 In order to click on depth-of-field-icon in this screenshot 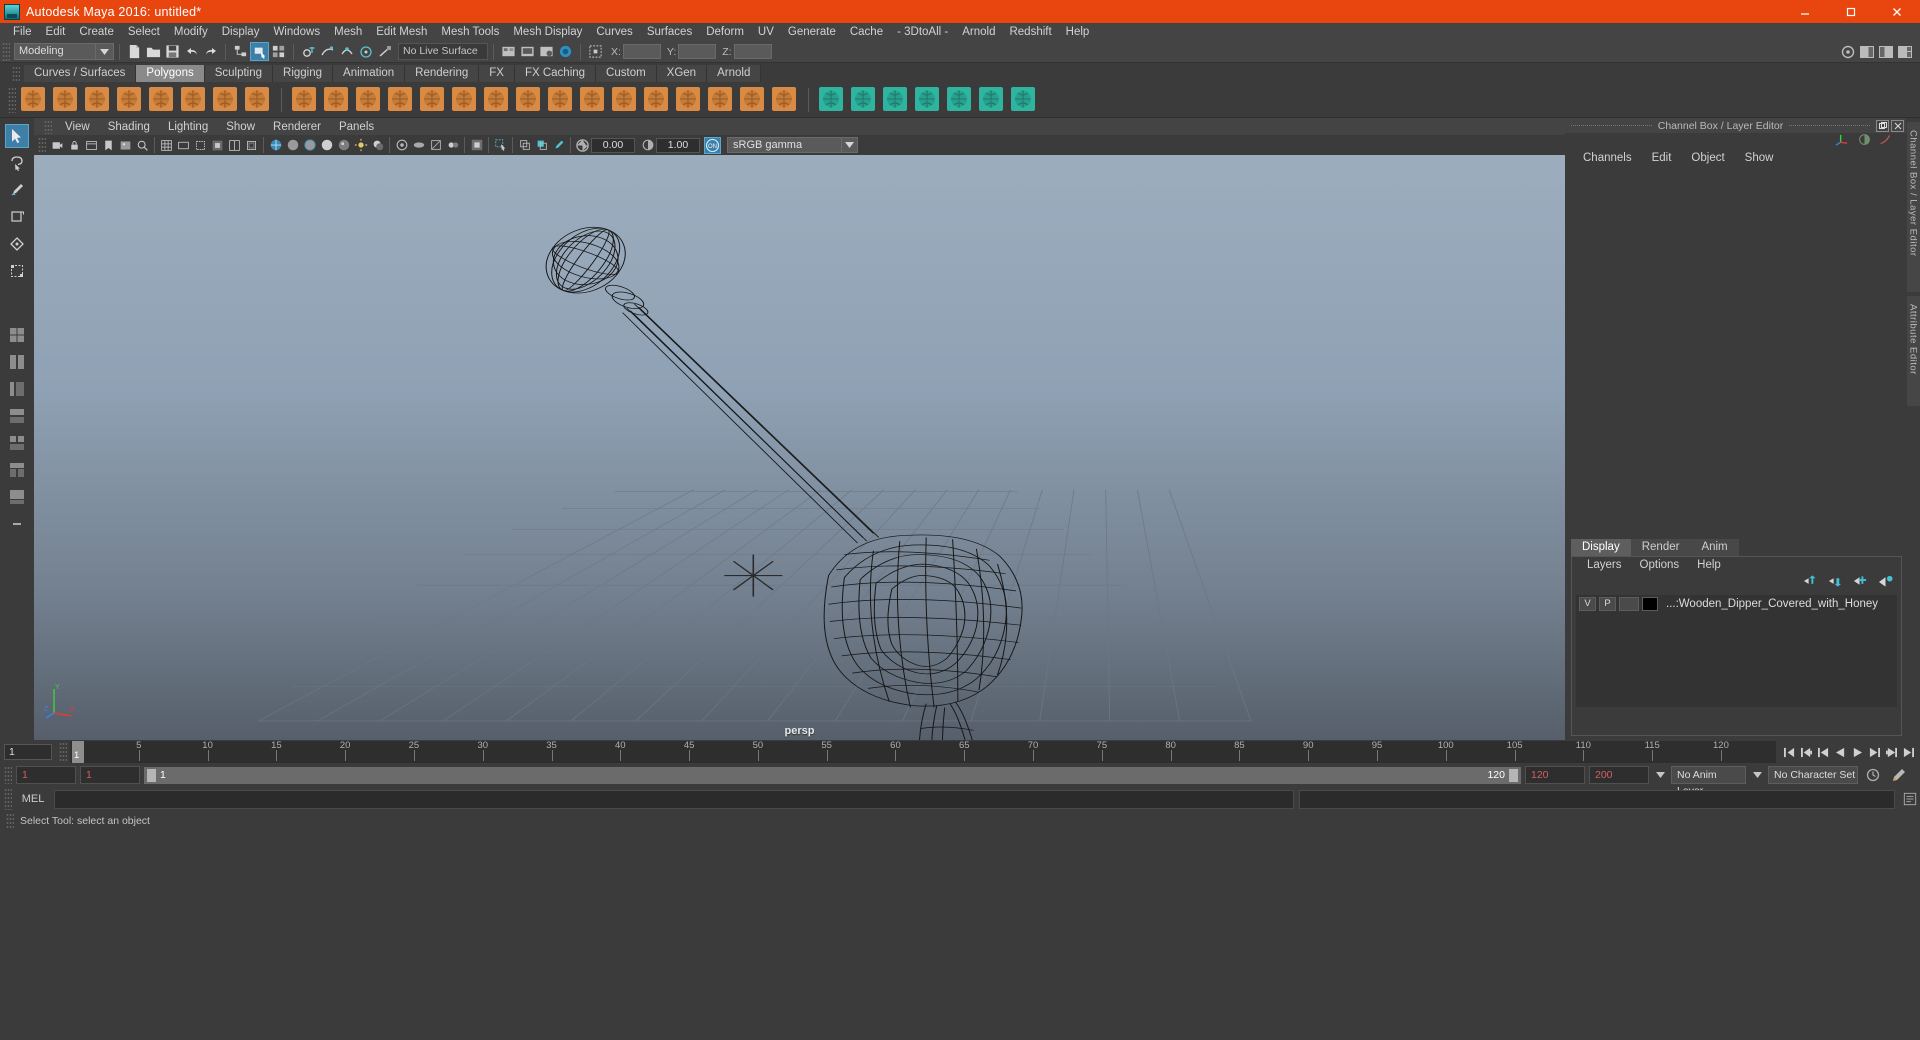, I will do `click(452, 145)`.